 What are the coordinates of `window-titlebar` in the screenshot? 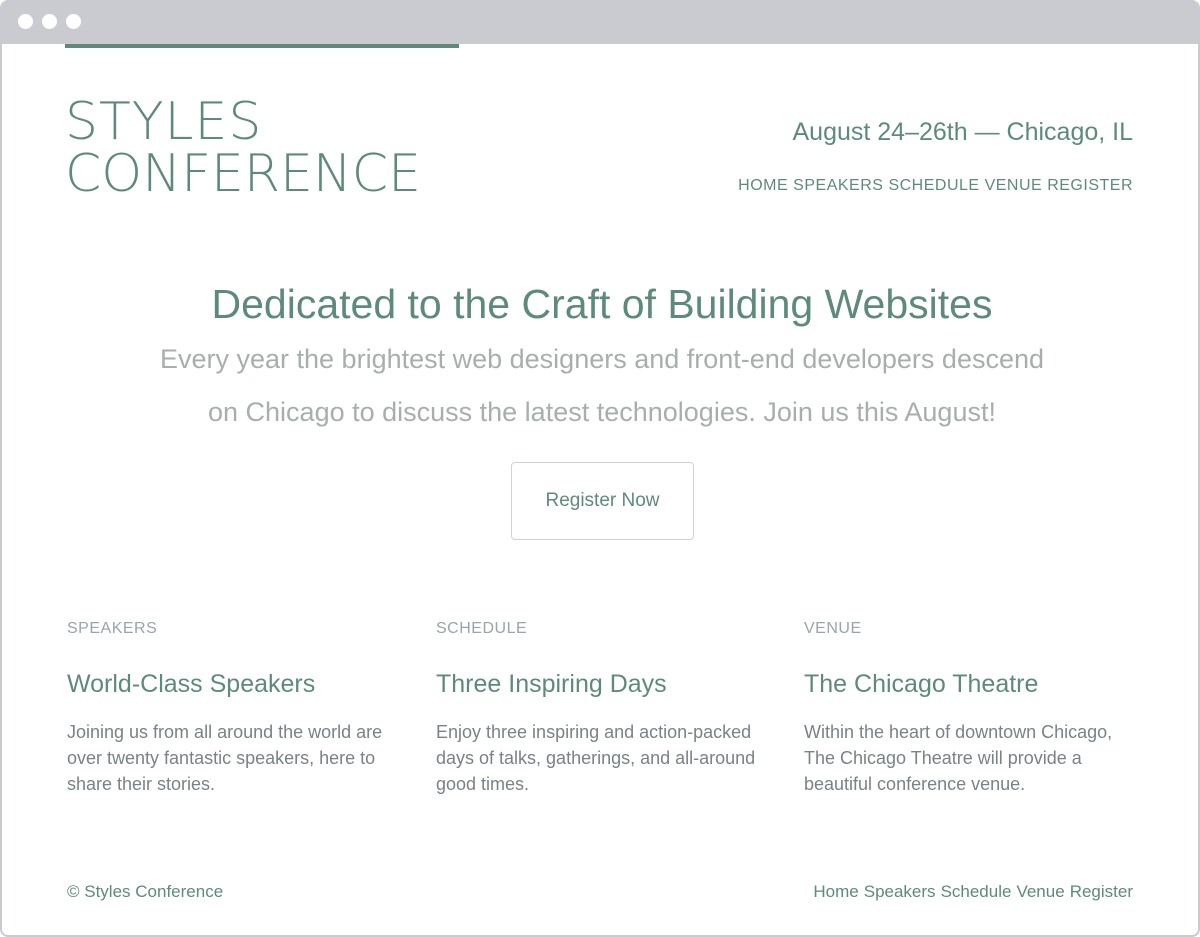 It's located at (600, 22).